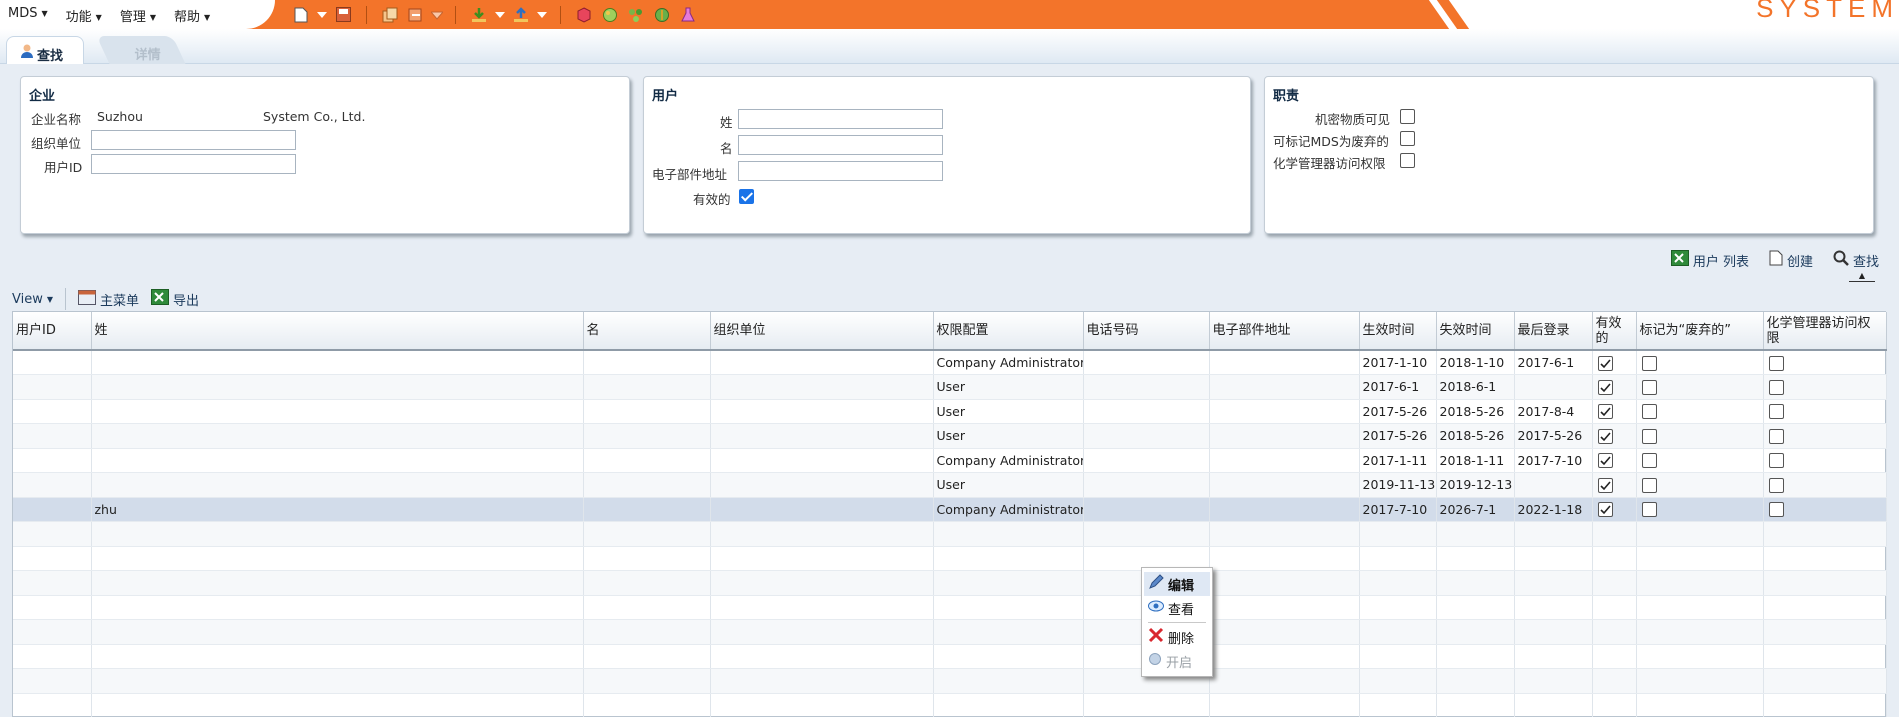  What do you see at coordinates (437, 14) in the screenshot?
I see `dropdown-icon` at bounding box center [437, 14].